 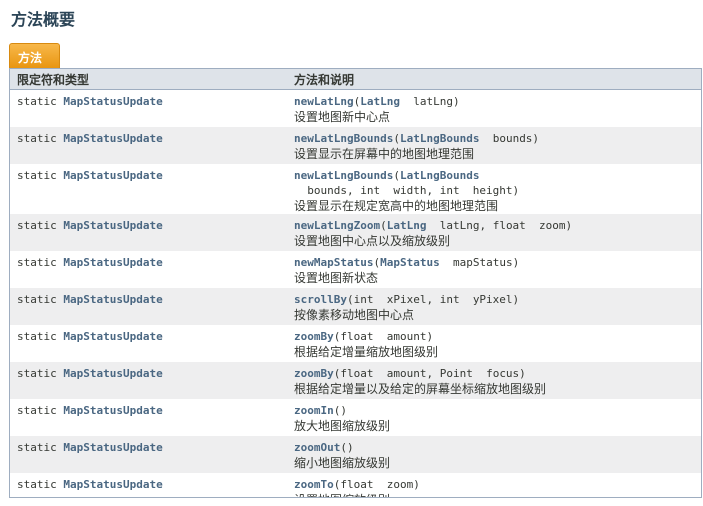 What do you see at coordinates (429, 373) in the screenshot?
I see `method-signature-open: (float amount, Point focus)` at bounding box center [429, 373].